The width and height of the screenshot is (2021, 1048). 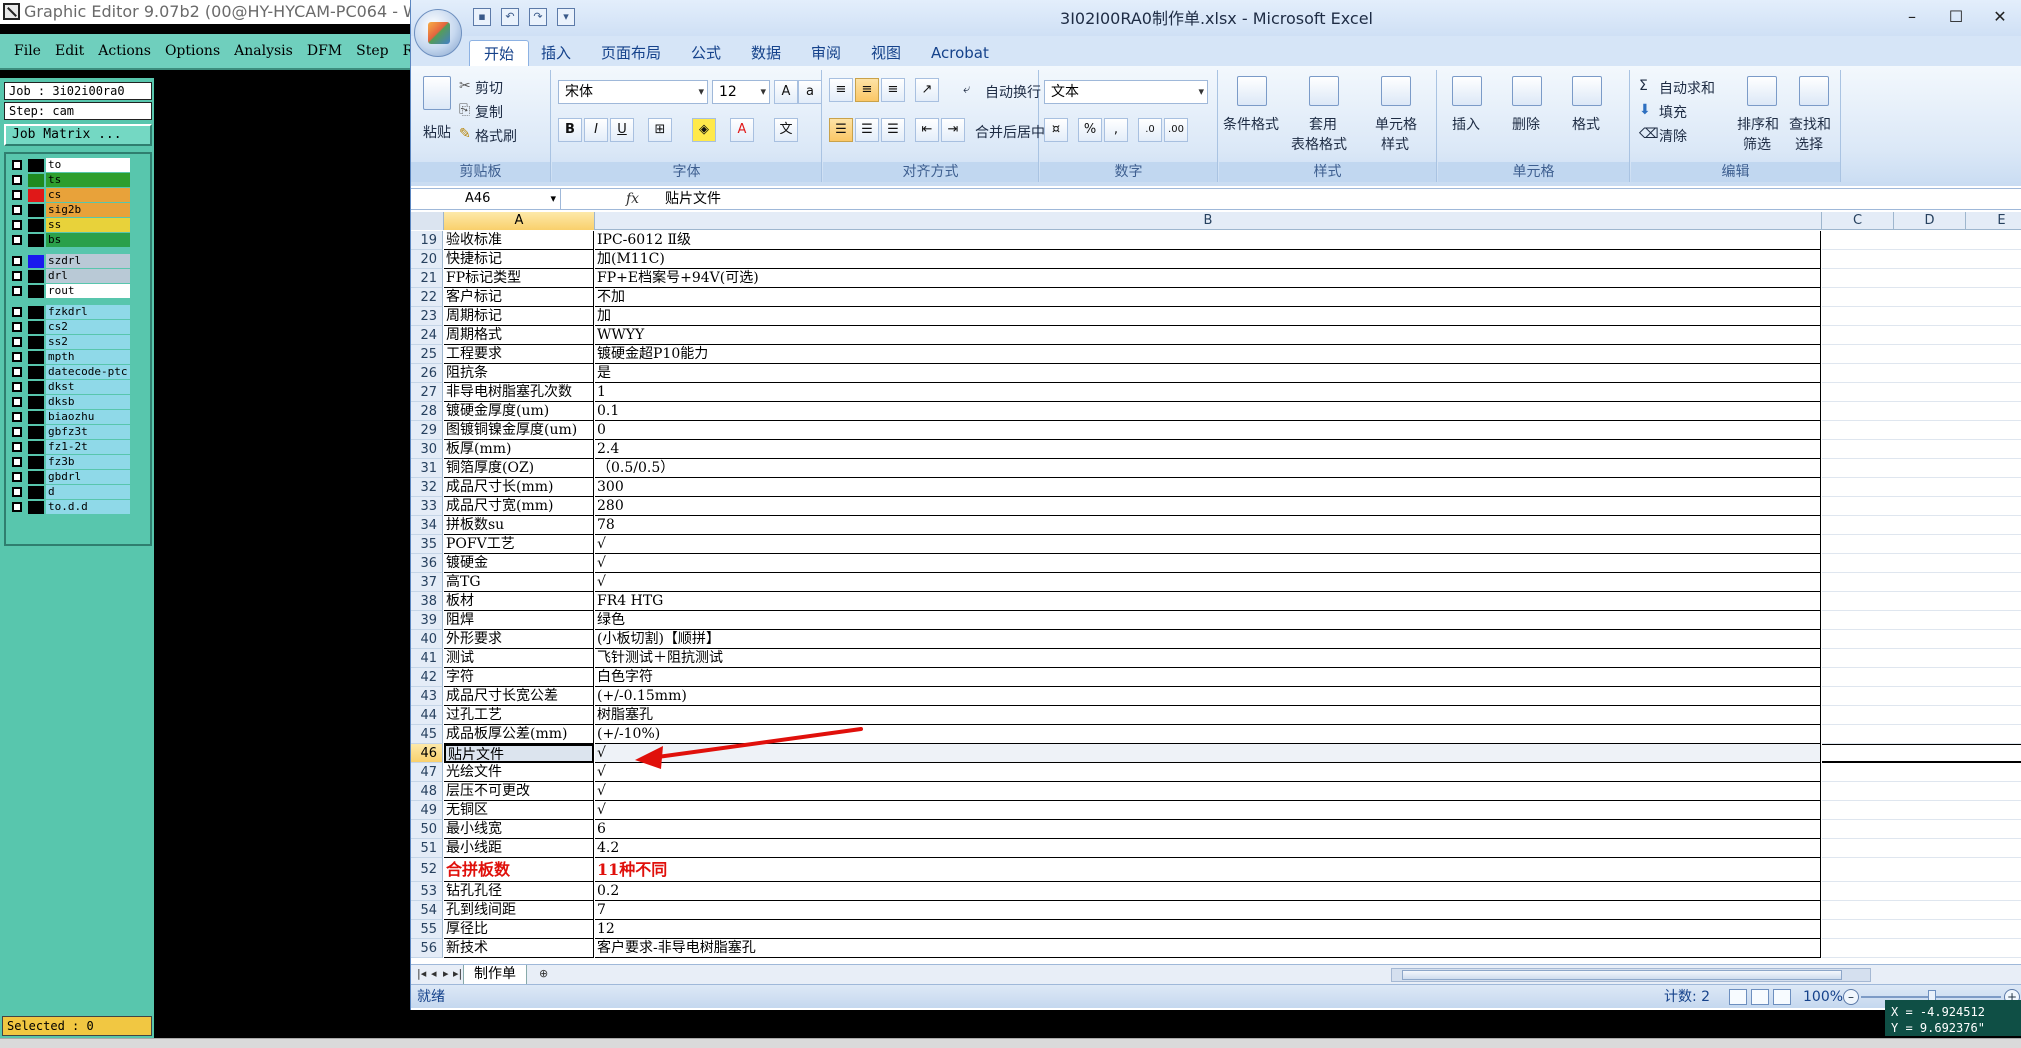 What do you see at coordinates (27, 51) in the screenshot?
I see `menu-file: File` at bounding box center [27, 51].